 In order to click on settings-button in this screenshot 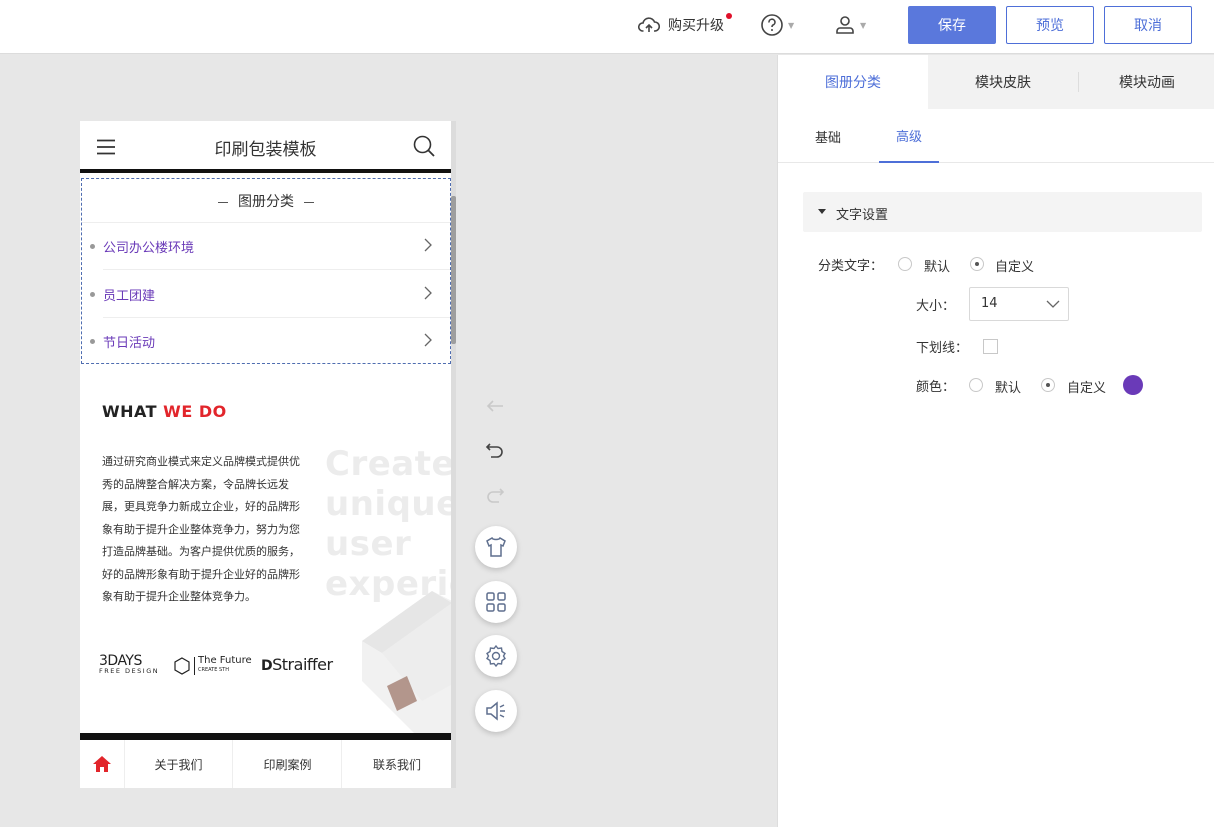, I will do `click(496, 656)`.